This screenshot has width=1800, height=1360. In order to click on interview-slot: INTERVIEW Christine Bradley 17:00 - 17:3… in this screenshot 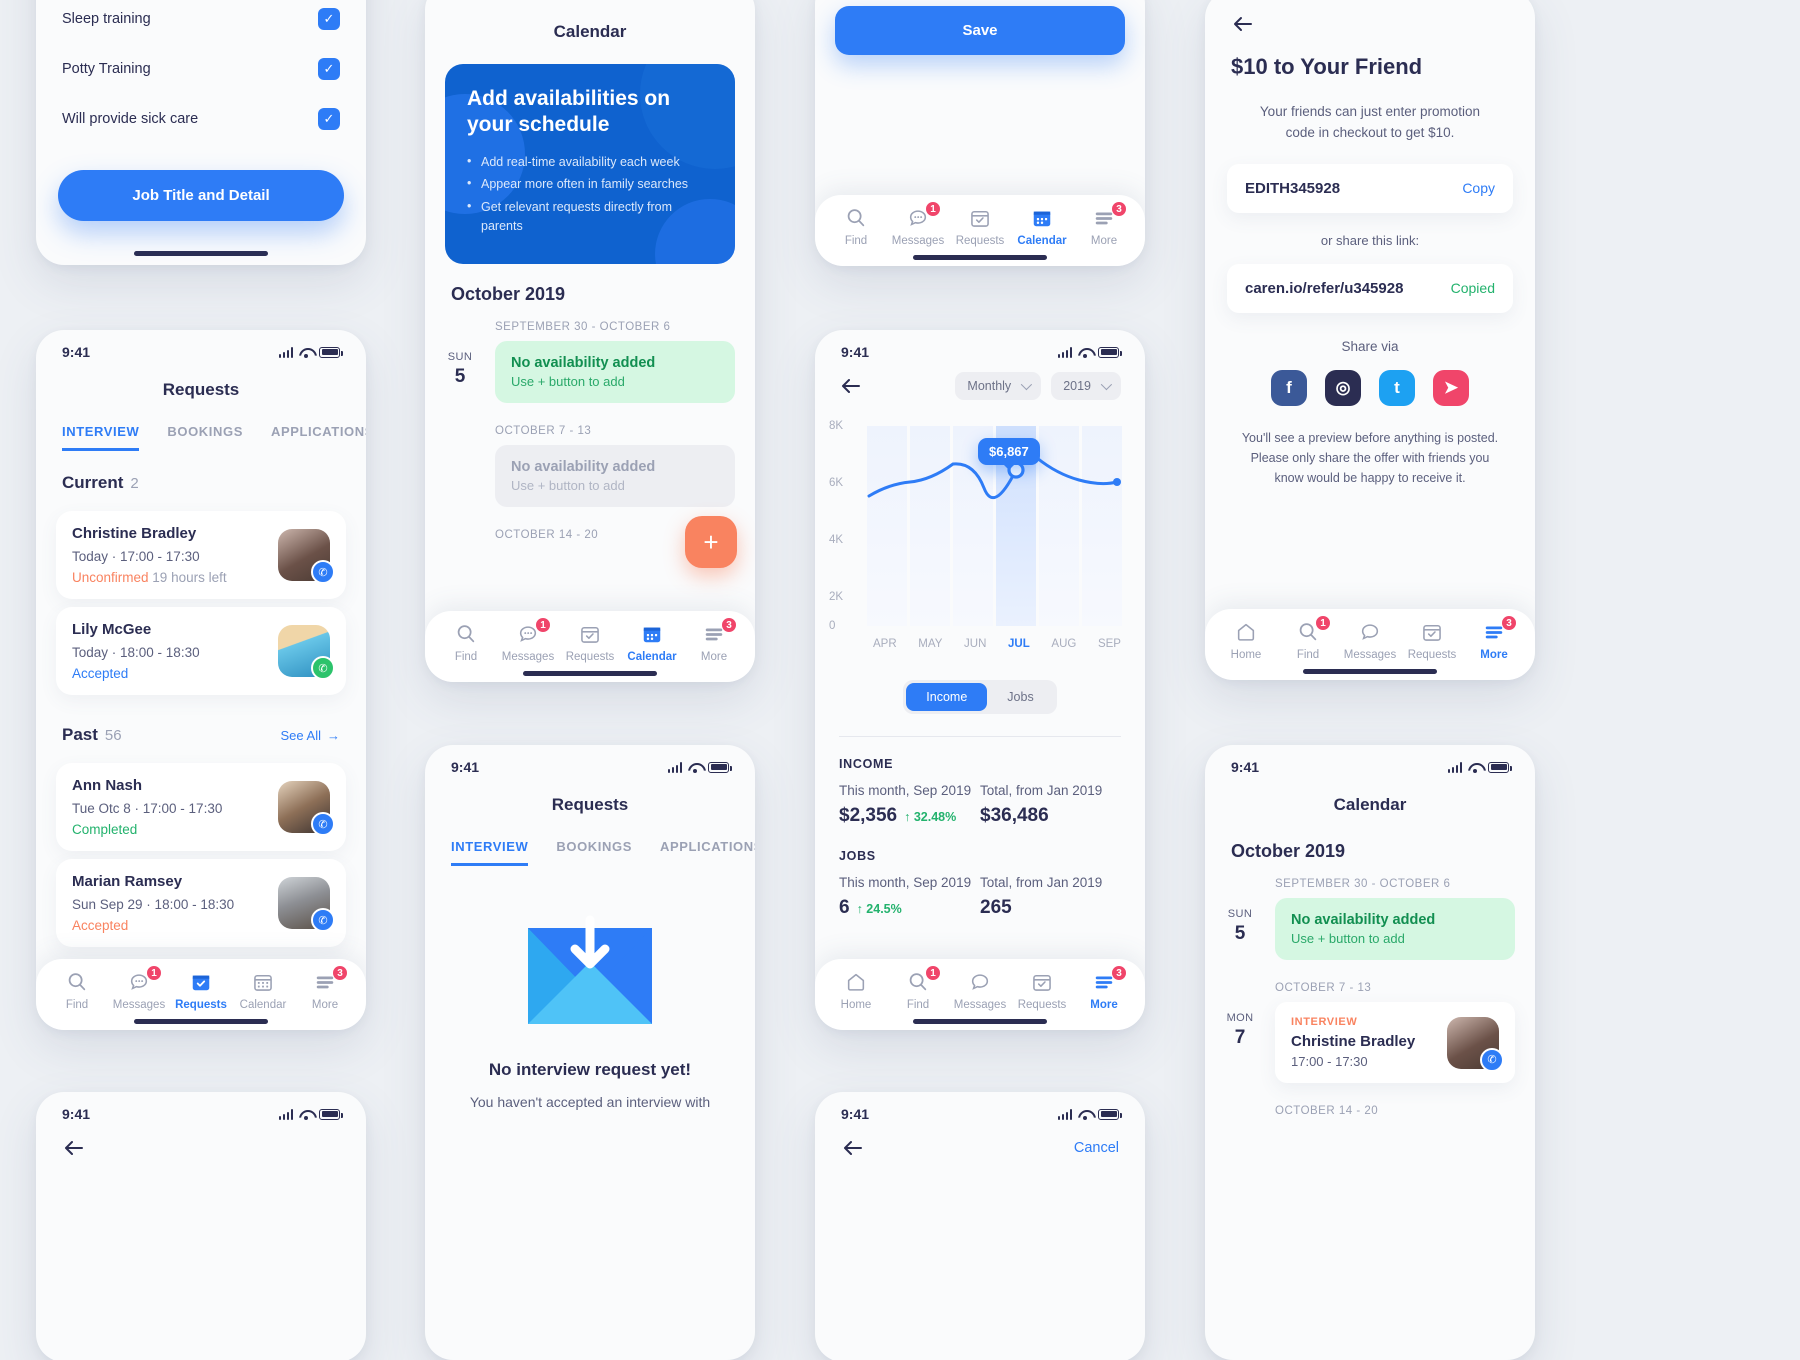, I will do `click(1395, 1042)`.